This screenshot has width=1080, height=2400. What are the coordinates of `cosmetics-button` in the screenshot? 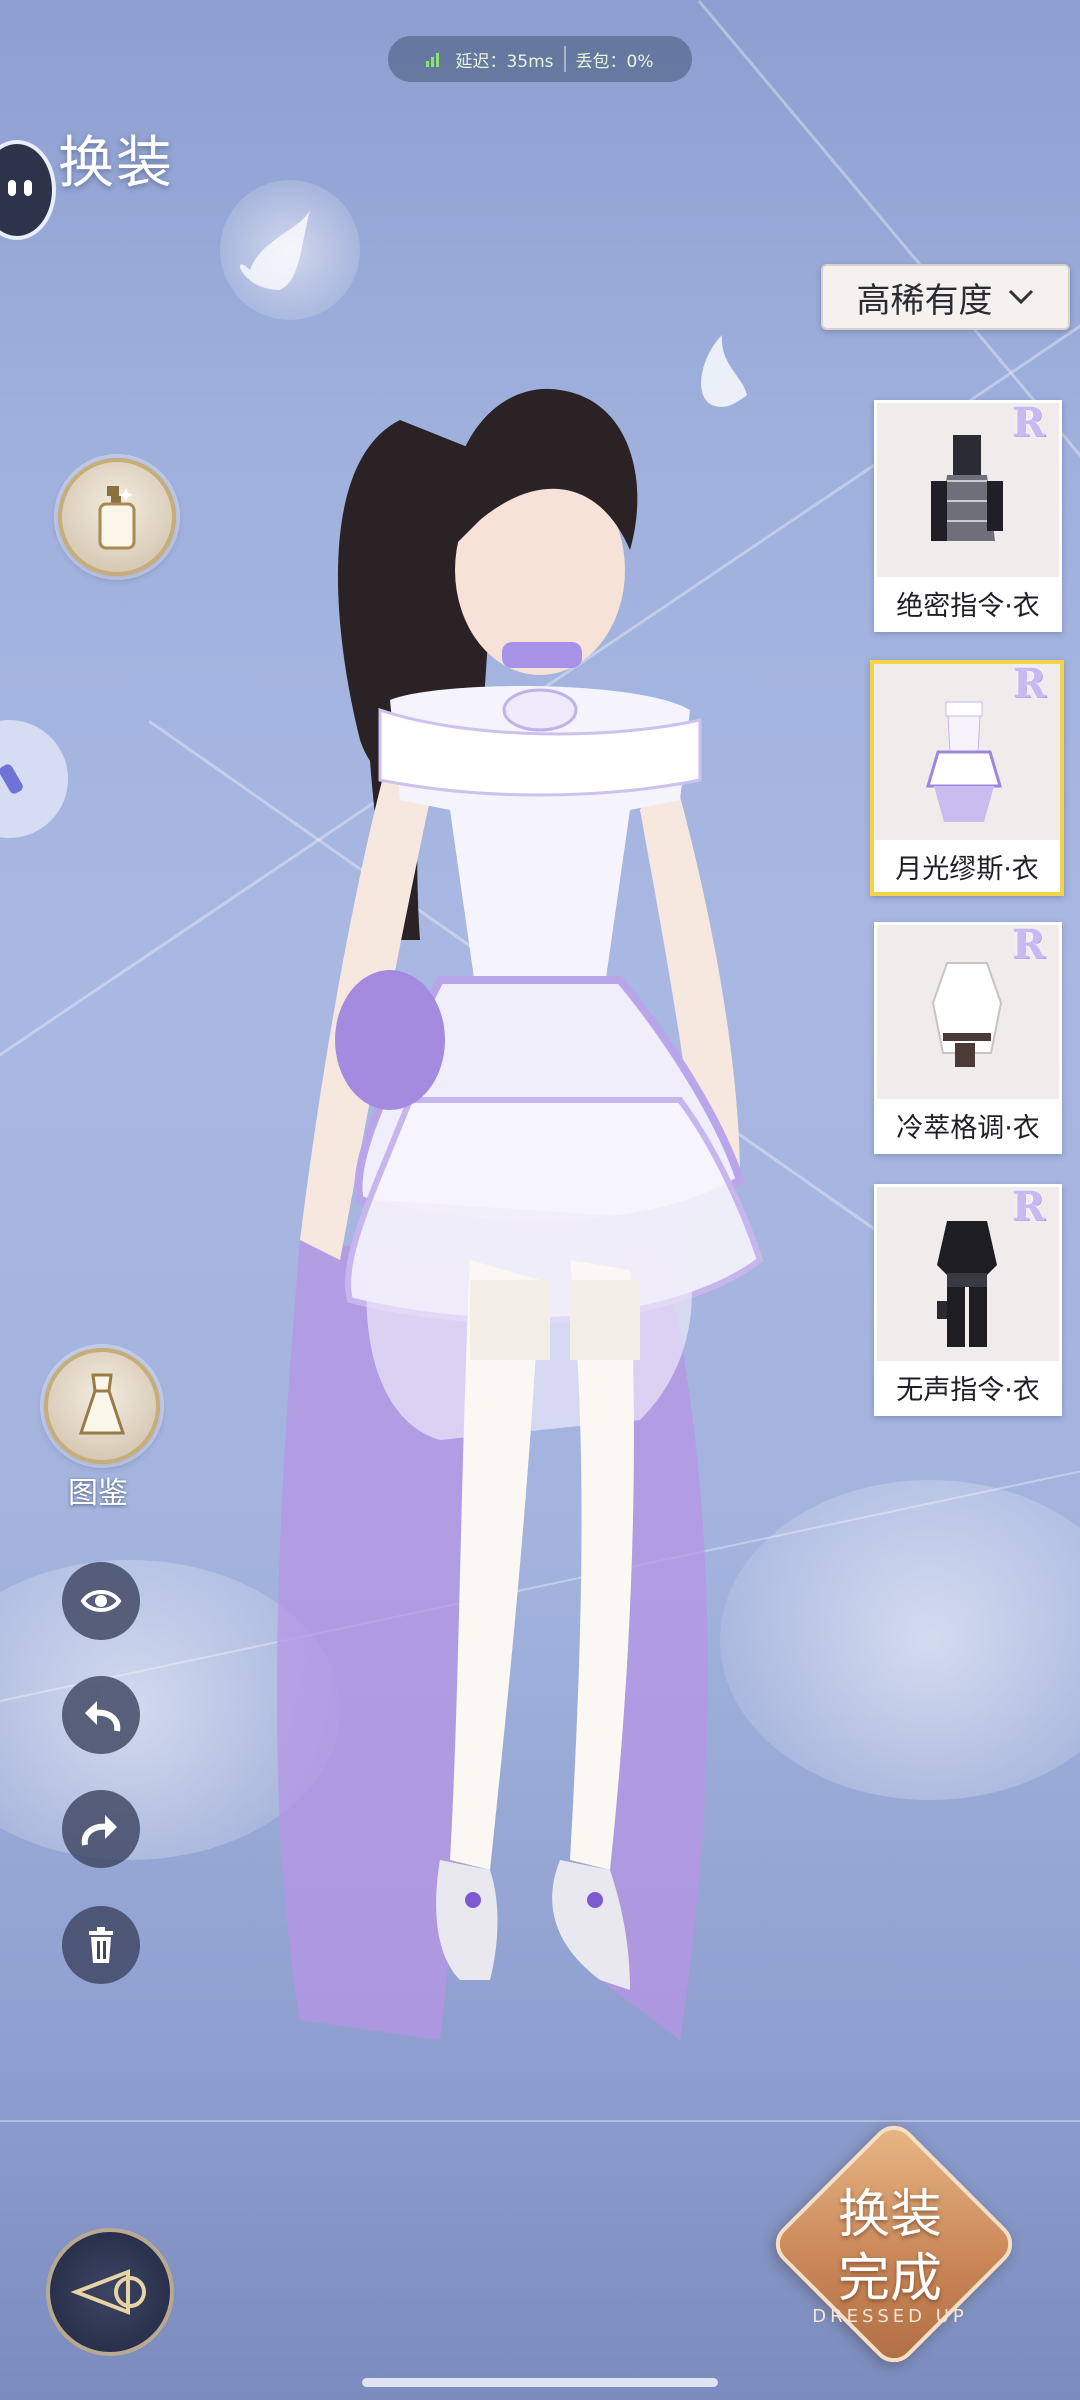 It's located at (117, 517).